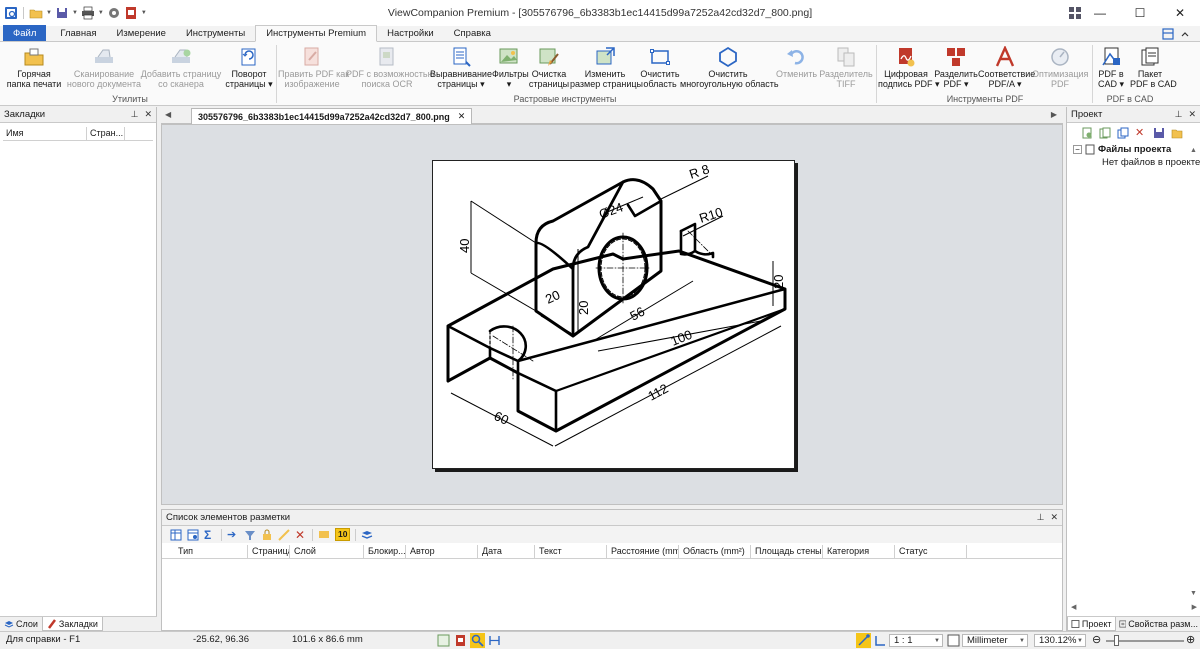 This screenshot has width=1200, height=649. I want to click on hot-folder-button: Горячая папка печати, so click(34, 67).